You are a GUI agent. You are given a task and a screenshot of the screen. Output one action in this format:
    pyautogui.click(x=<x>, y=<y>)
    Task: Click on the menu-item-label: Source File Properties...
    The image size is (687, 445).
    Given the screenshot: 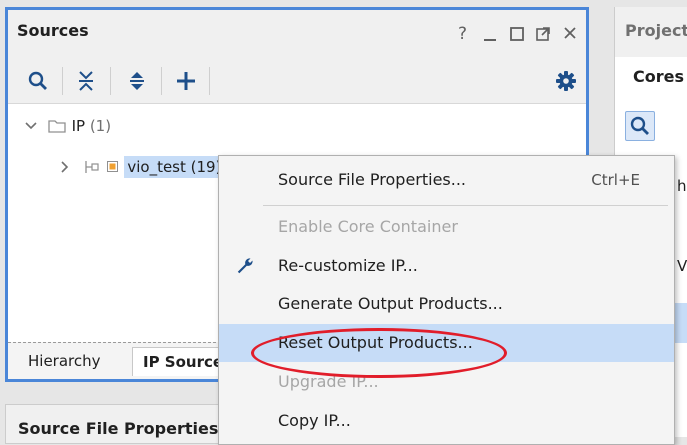 What is the action you would take?
    pyautogui.click(x=372, y=179)
    